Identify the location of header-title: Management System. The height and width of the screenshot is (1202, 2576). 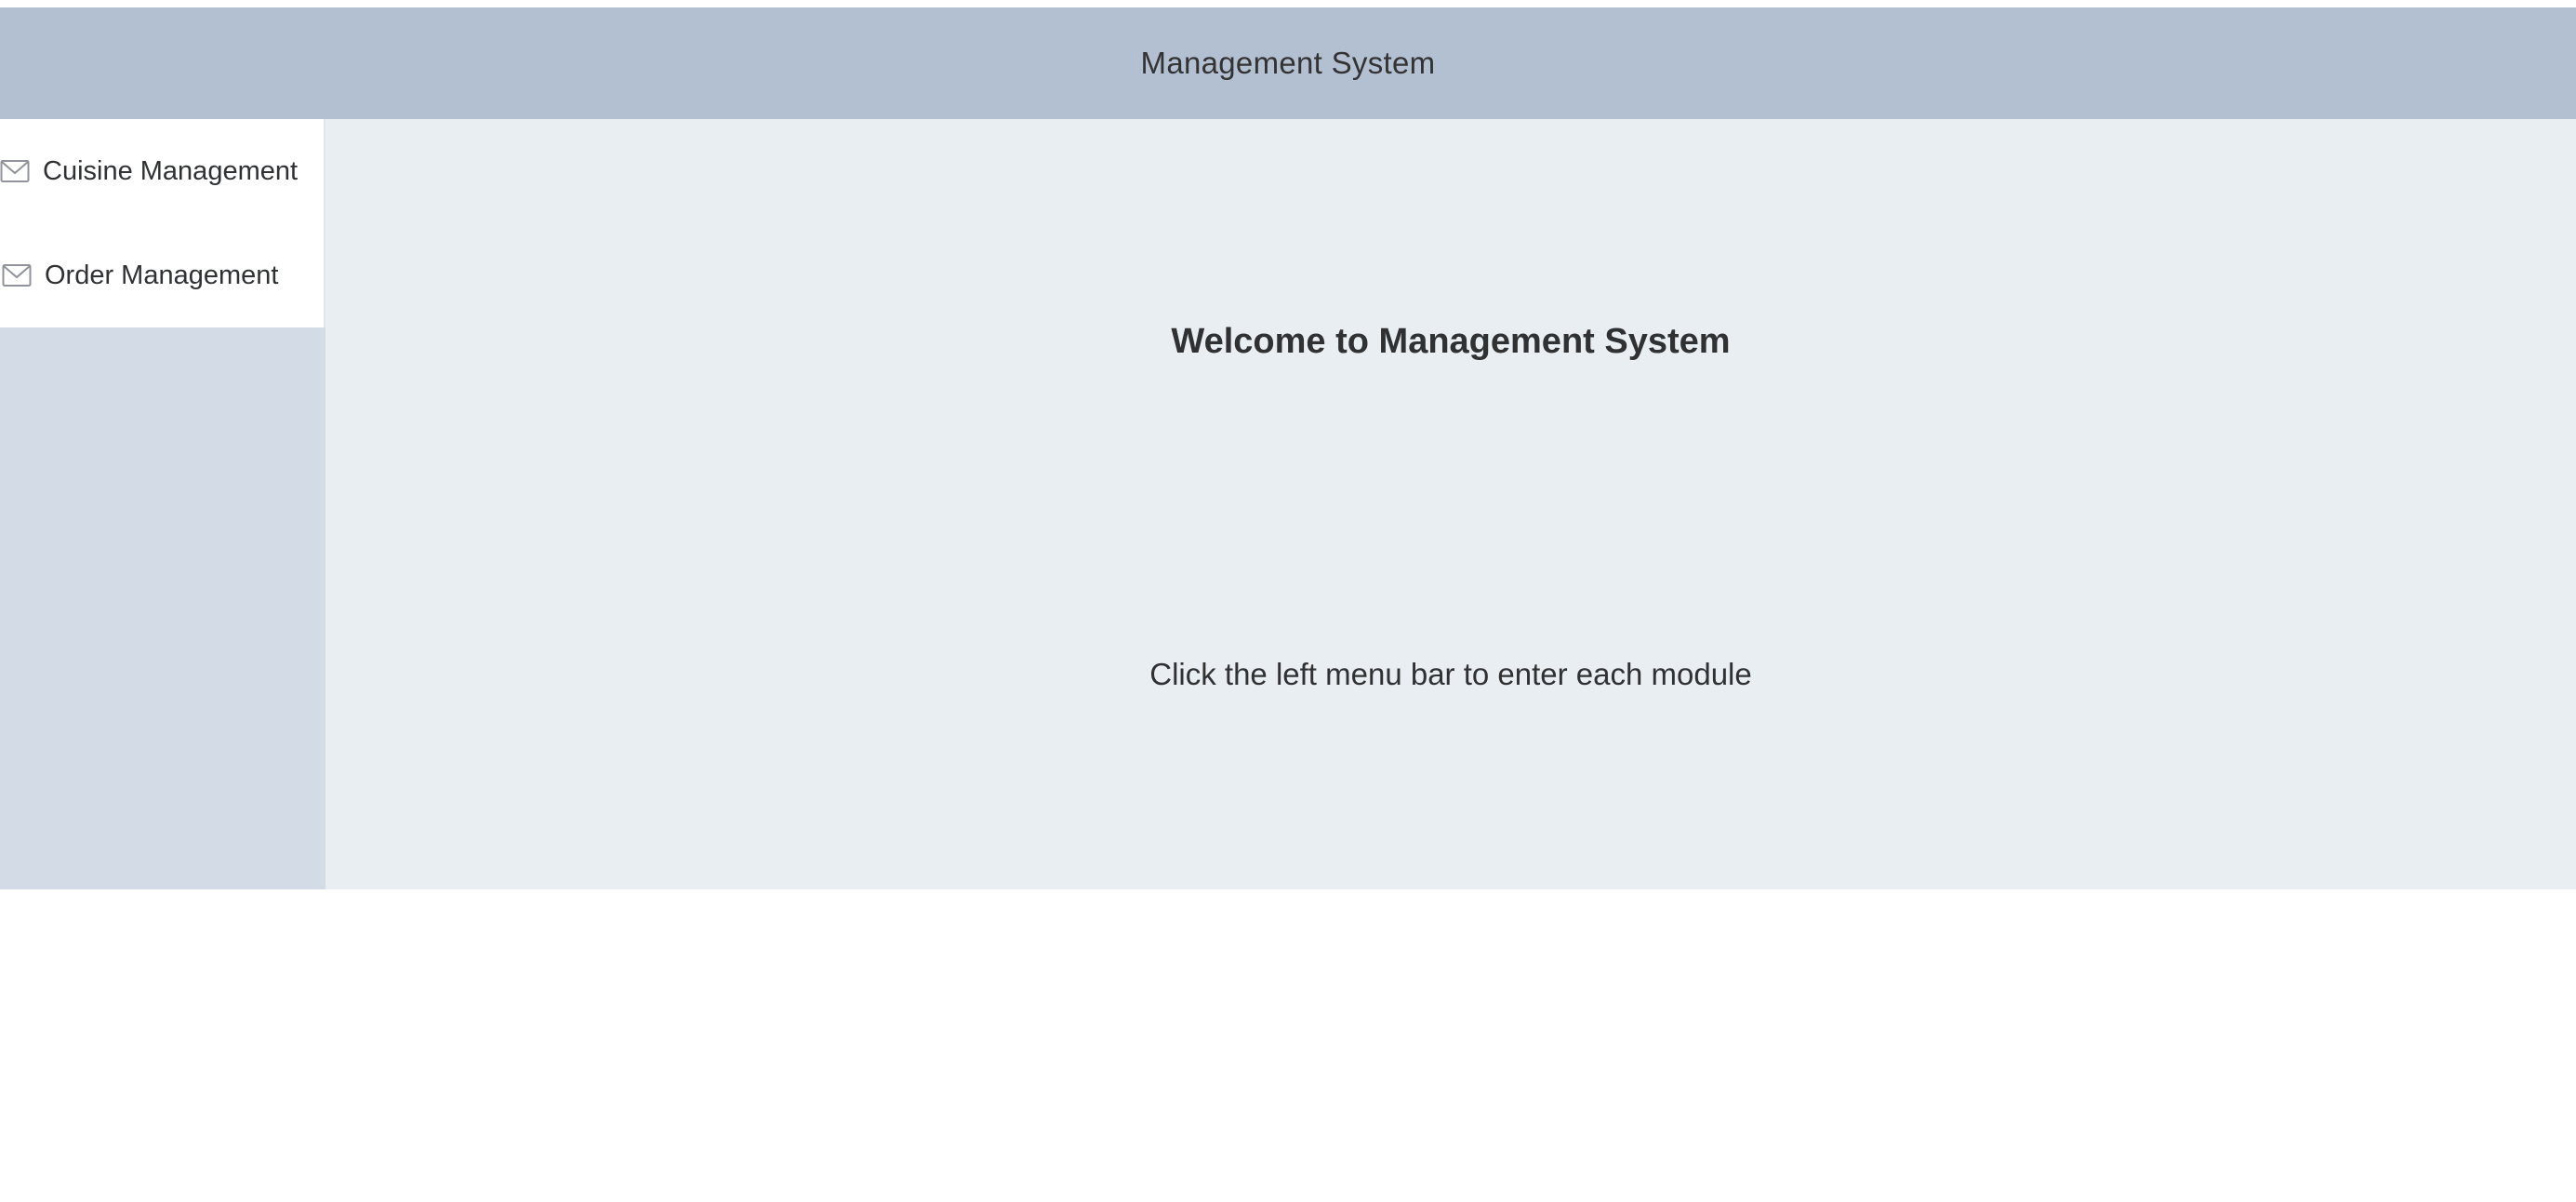
(1288, 63).